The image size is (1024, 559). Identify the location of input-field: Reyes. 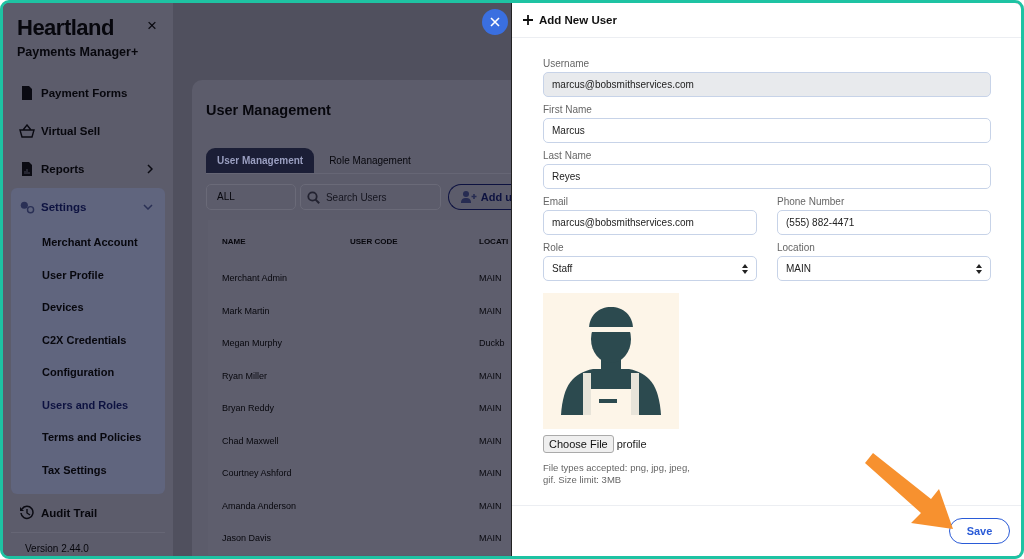
(767, 176).